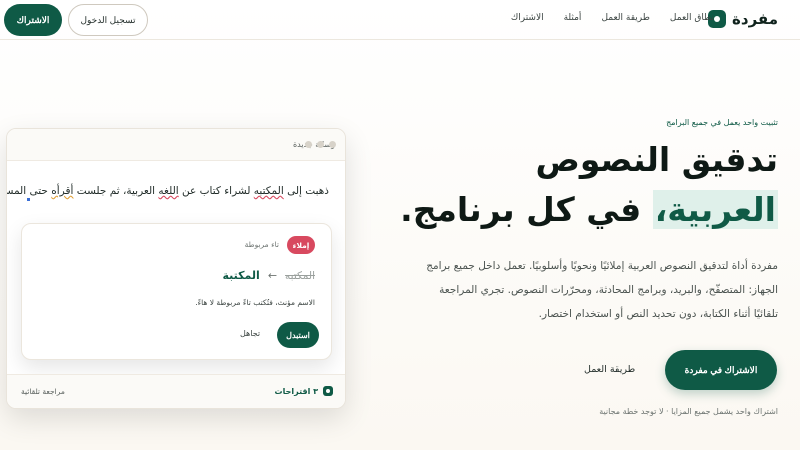 The height and width of the screenshot is (450, 800). Describe the element at coordinates (241, 275) in the screenshot. I see `corrected-word: المكتبة` at that location.